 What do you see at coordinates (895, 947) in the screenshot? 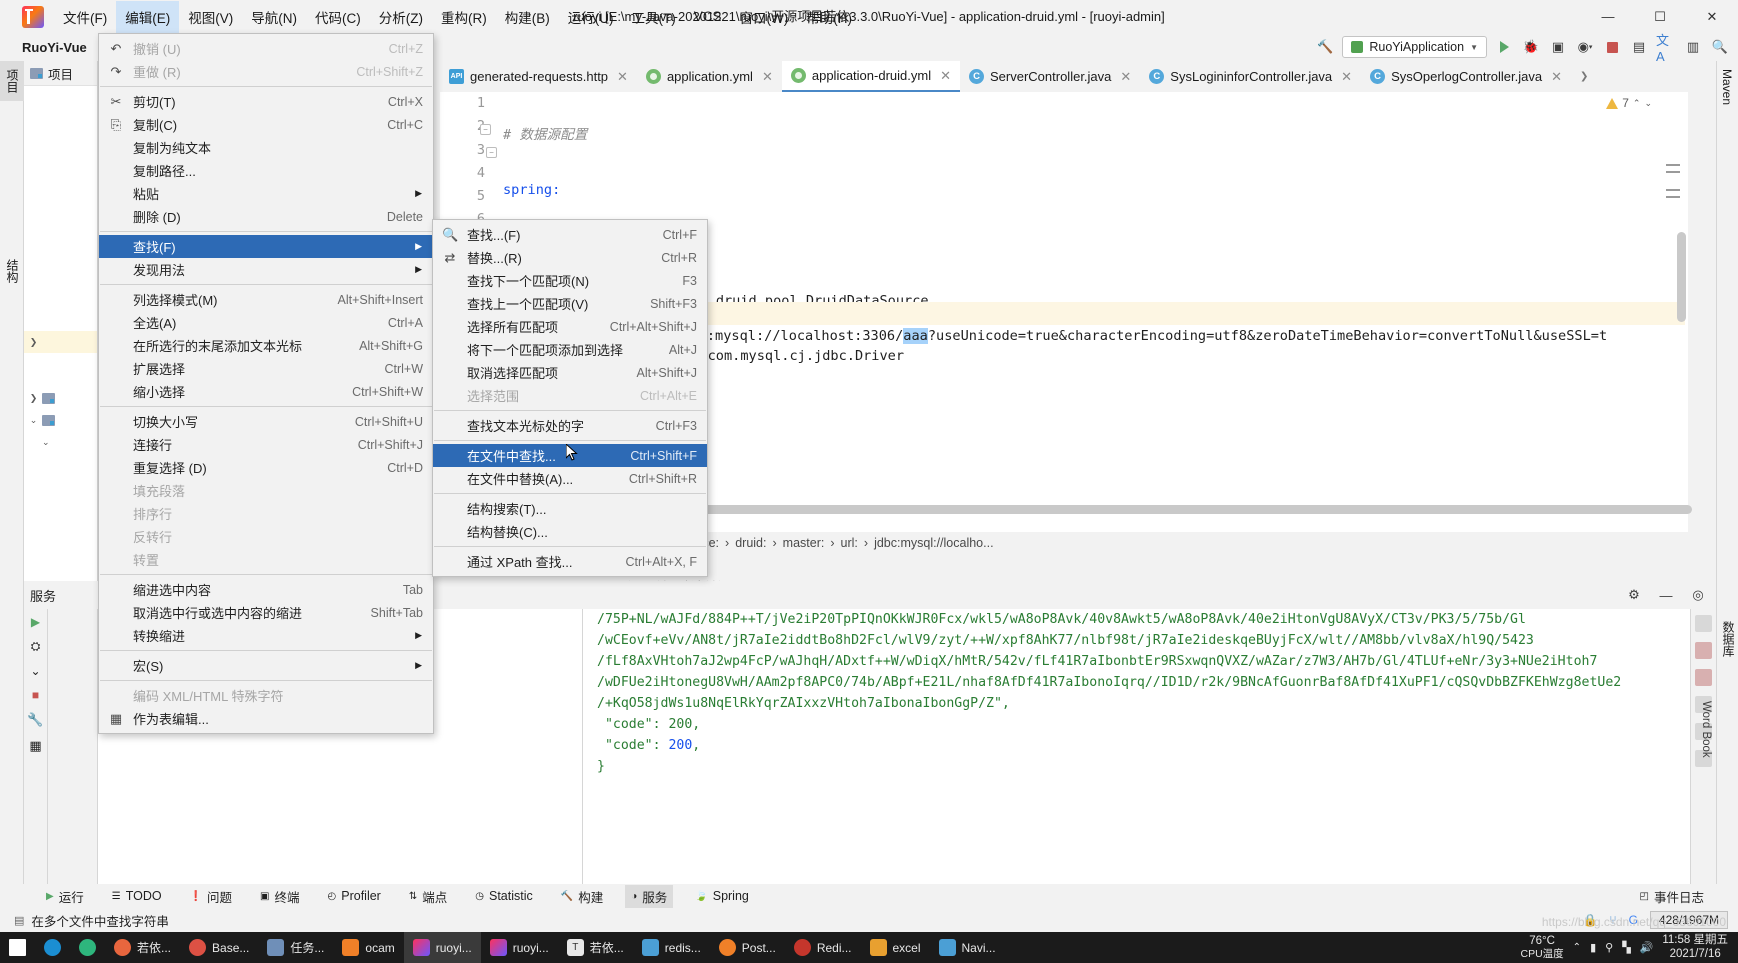
I see `taskbar-item-excel: excel` at bounding box center [895, 947].